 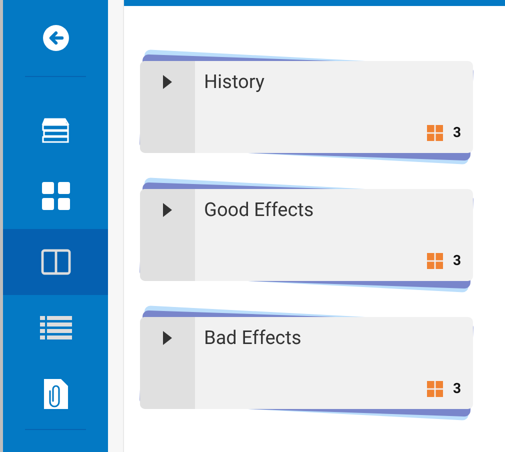 I want to click on list-icon, so click(x=56, y=328).